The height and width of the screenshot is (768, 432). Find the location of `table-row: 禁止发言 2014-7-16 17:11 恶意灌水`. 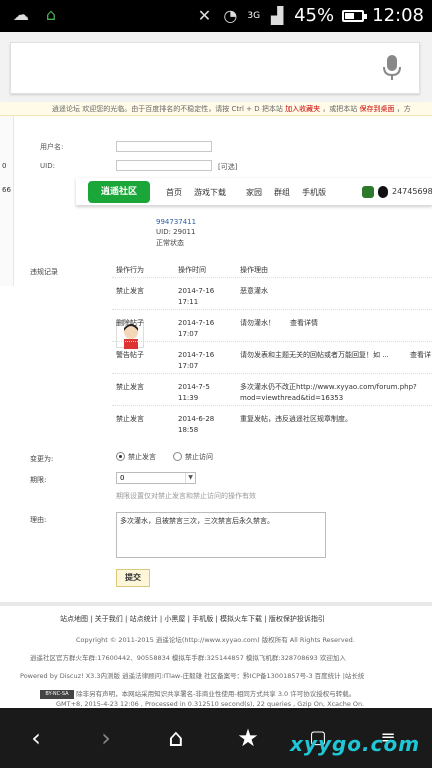

table-row: 禁止发言 2014-7-16 17:11 恶意灌水 is located at coordinates (272, 295).